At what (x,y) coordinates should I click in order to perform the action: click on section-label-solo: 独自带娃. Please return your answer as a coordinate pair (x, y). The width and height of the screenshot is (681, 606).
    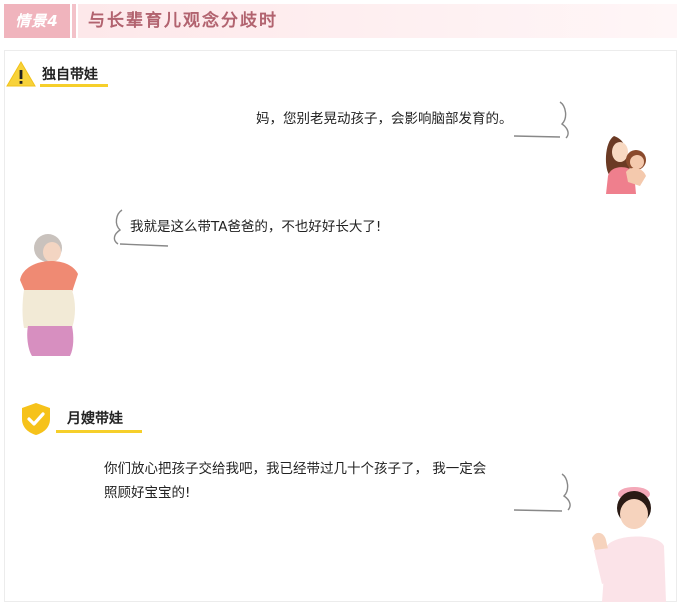
    Looking at the image, I should click on (70, 75).